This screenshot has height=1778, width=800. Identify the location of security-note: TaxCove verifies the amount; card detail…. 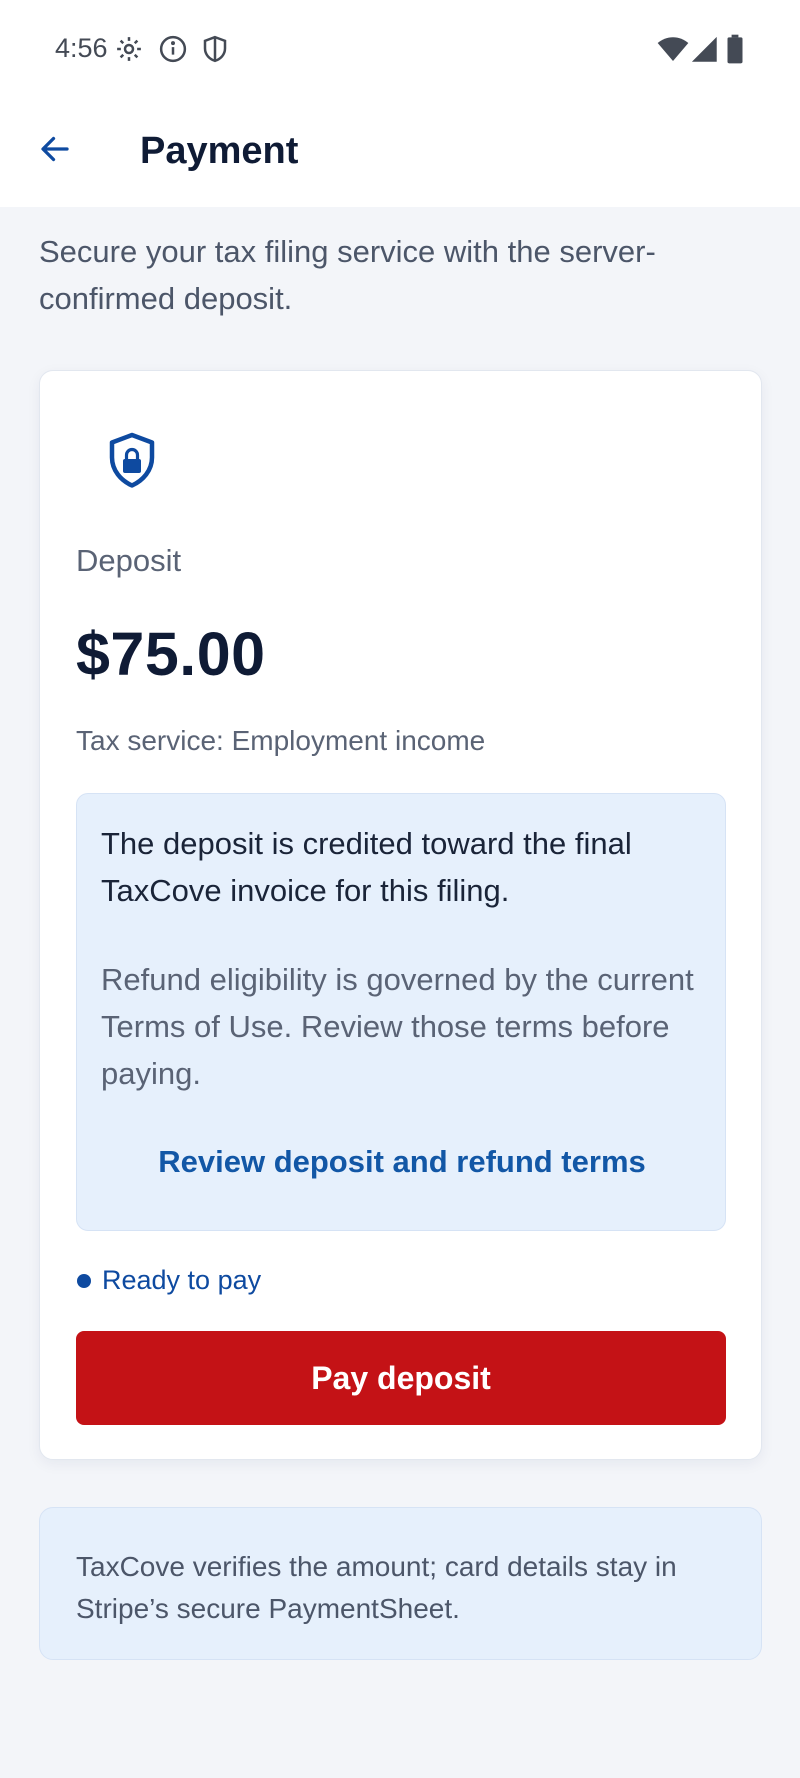
(400, 1583).